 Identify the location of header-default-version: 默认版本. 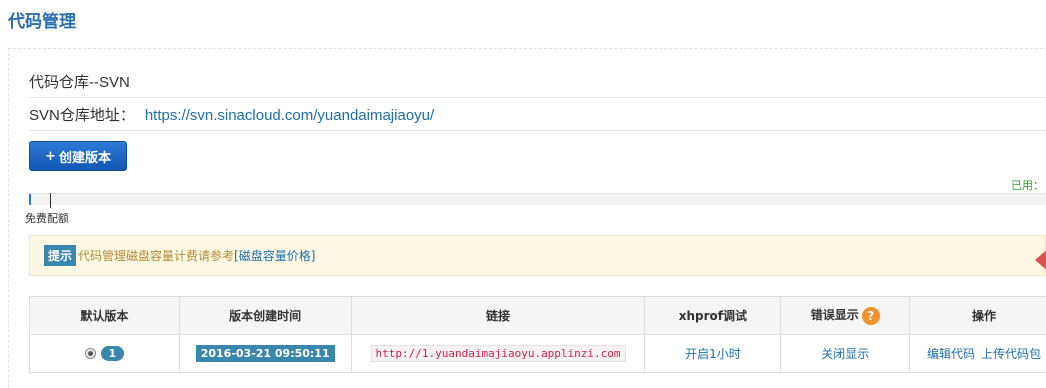
(104, 315).